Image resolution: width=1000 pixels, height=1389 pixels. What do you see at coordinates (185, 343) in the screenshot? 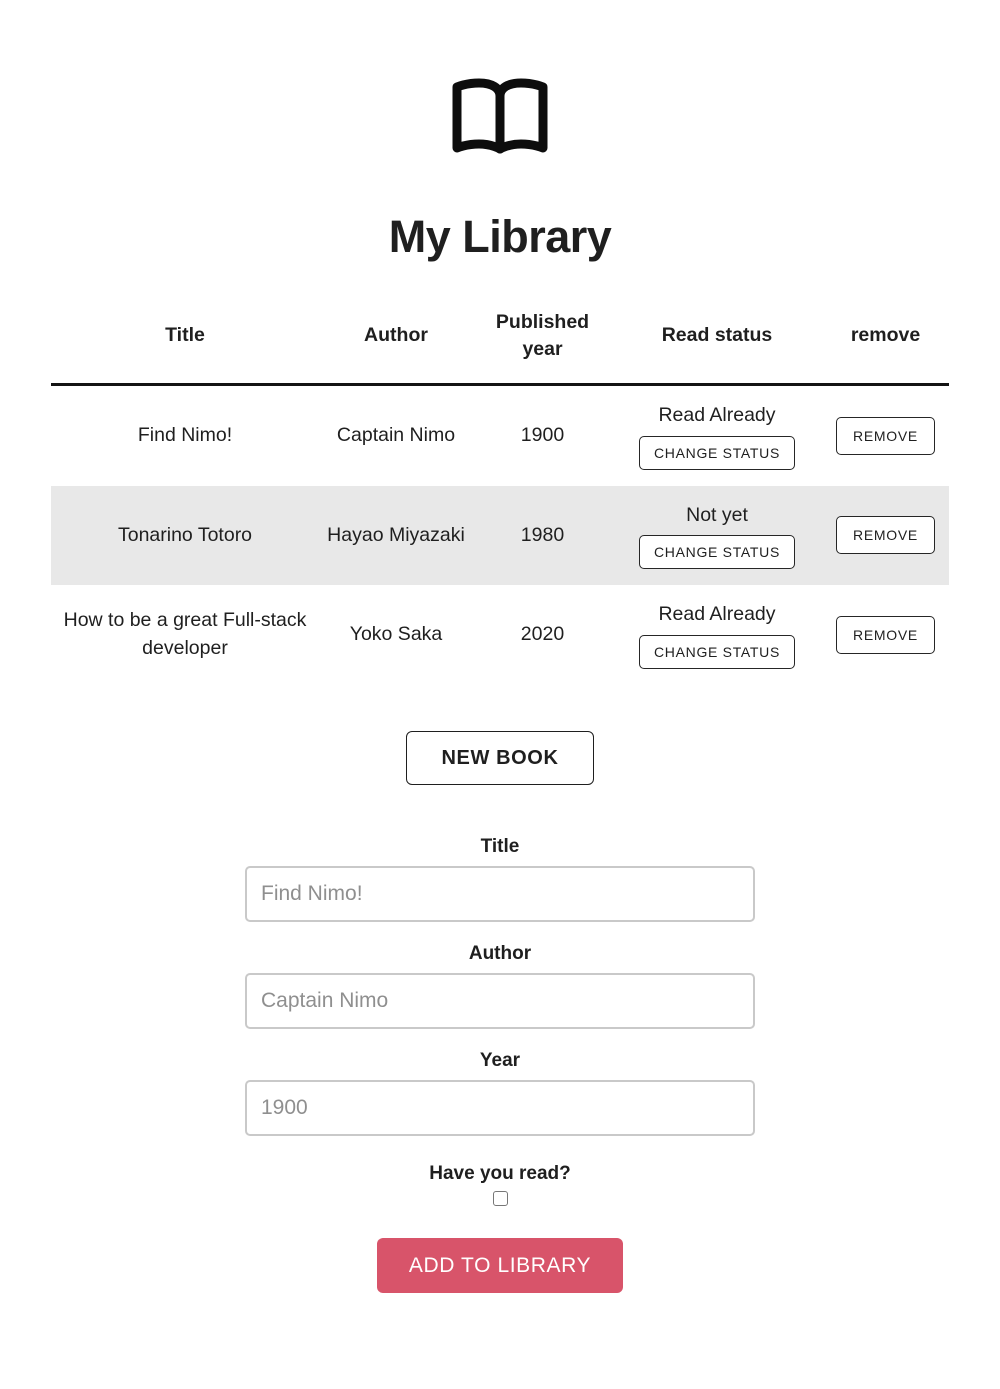
I see `column-header-title: Title` at bounding box center [185, 343].